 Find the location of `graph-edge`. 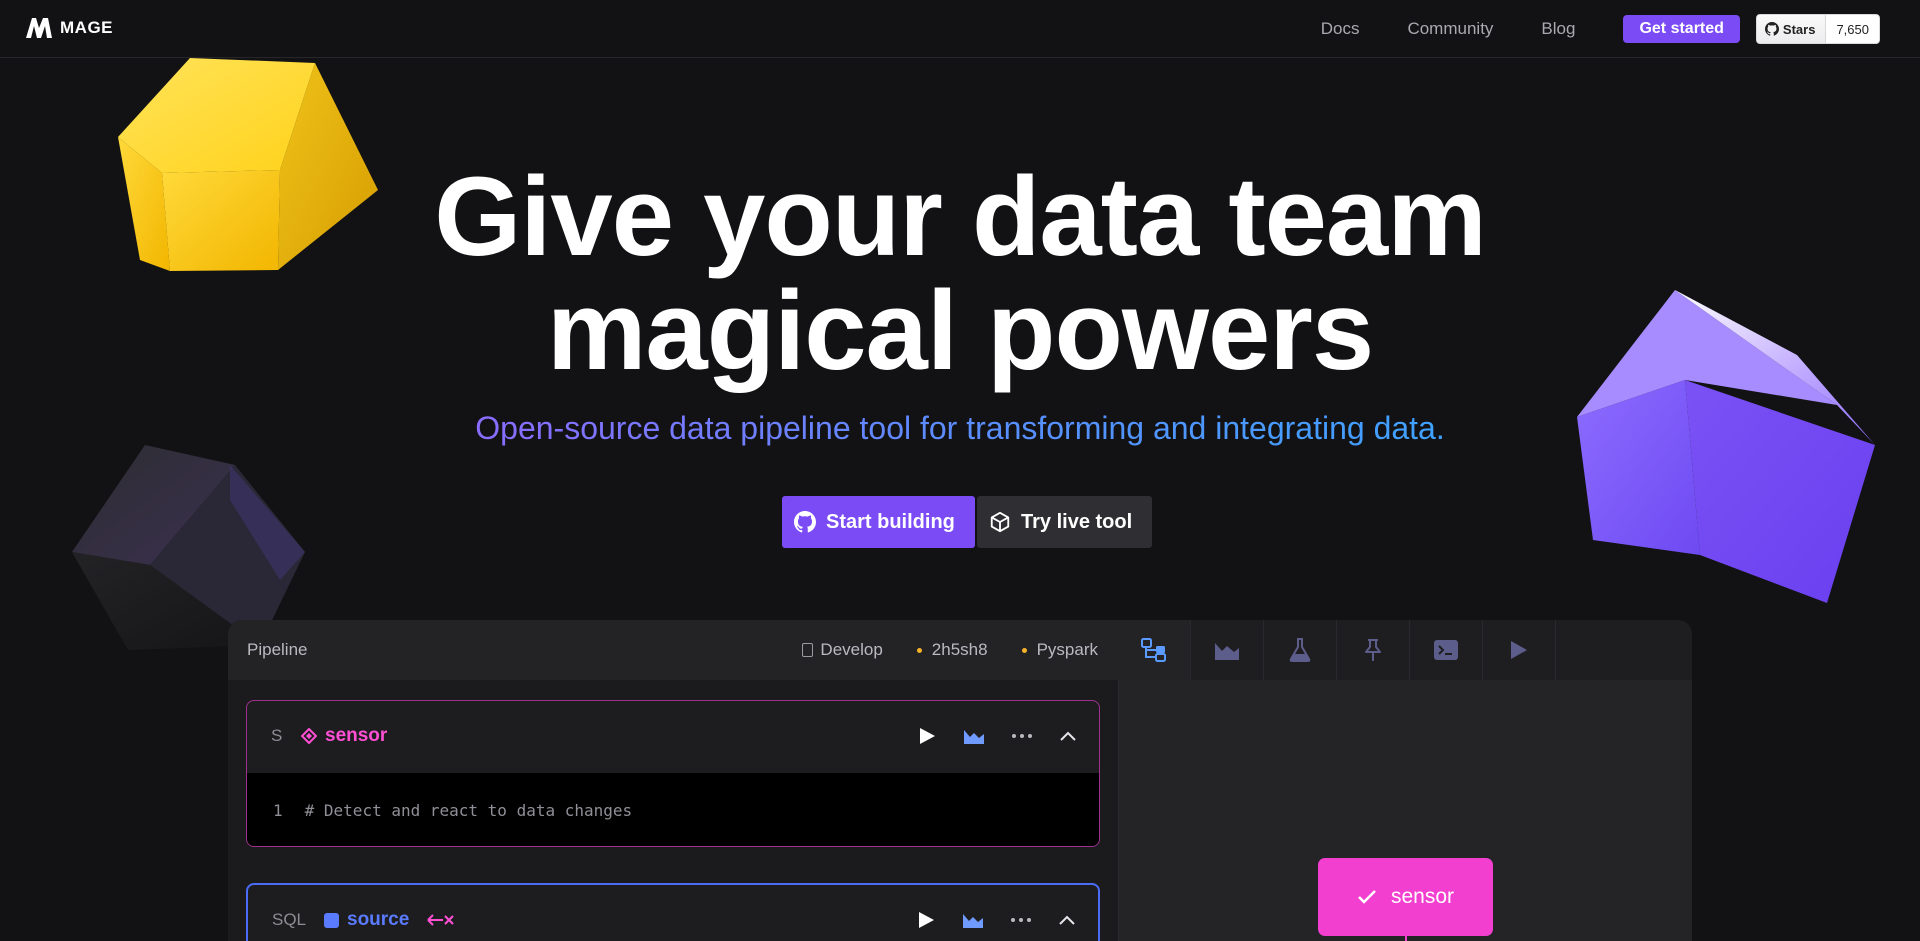

graph-edge is located at coordinates (1406, 938).